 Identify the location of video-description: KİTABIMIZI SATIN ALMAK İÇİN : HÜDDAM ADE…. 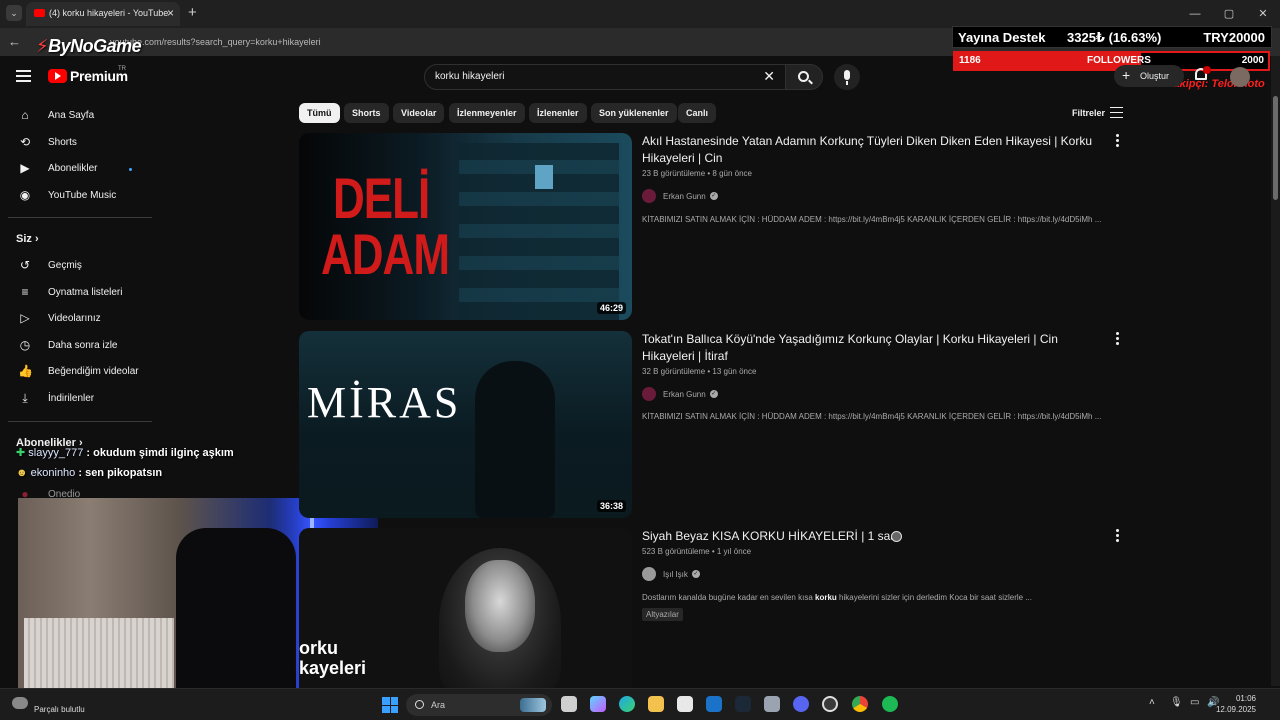
(872, 416).